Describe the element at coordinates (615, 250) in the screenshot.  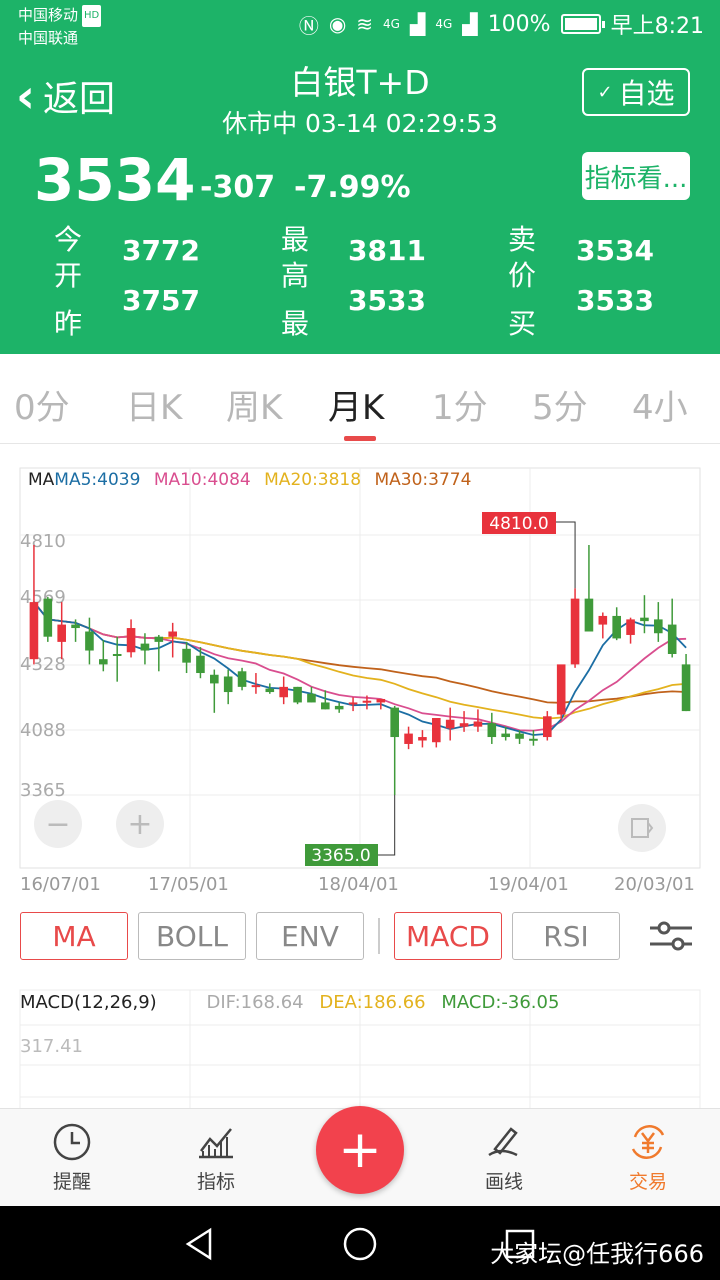
I see `ask-value: 3534` at that location.